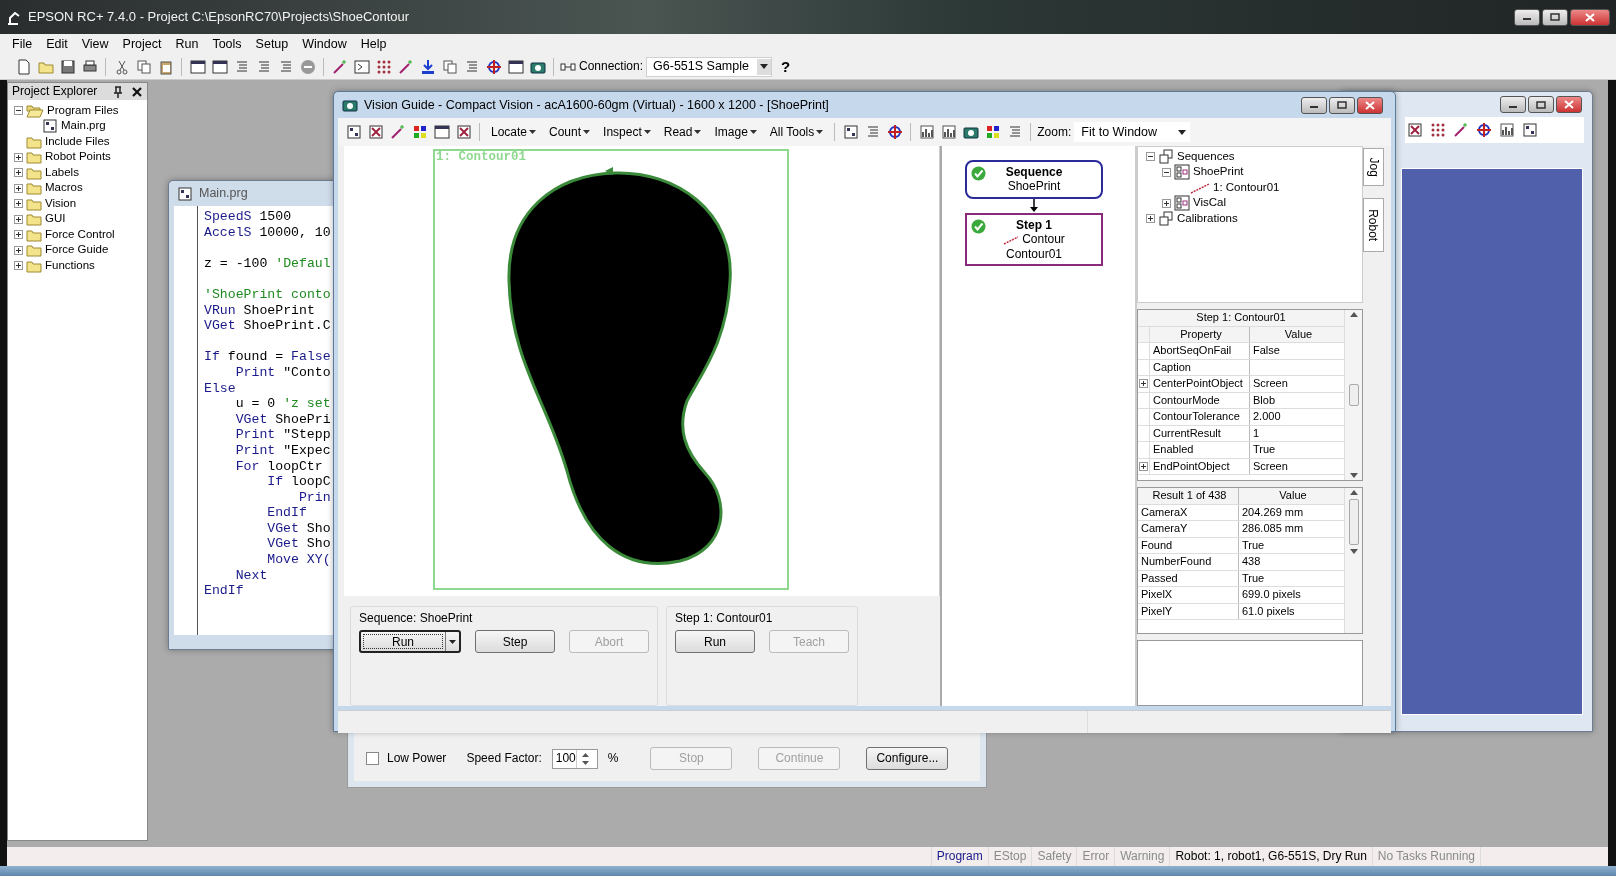 The image size is (1616, 876). I want to click on table-cell: Passed, so click(1188, 578).